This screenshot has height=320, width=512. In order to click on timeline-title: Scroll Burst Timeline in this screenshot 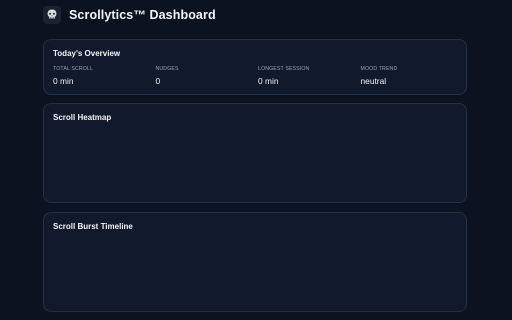, I will do `click(93, 226)`.